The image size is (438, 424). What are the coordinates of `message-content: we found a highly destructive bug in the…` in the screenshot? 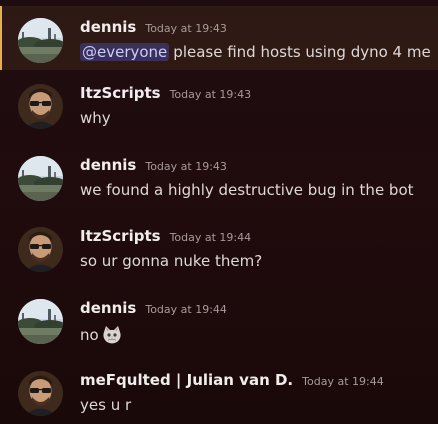 It's located at (247, 190).